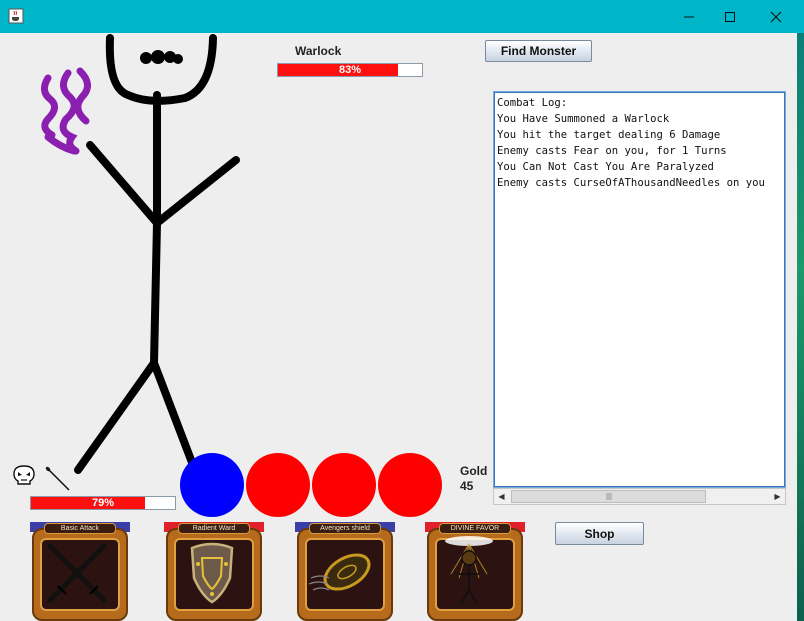 This screenshot has height=621, width=804. I want to click on enemy-hp-bar: 83%, so click(350, 70).